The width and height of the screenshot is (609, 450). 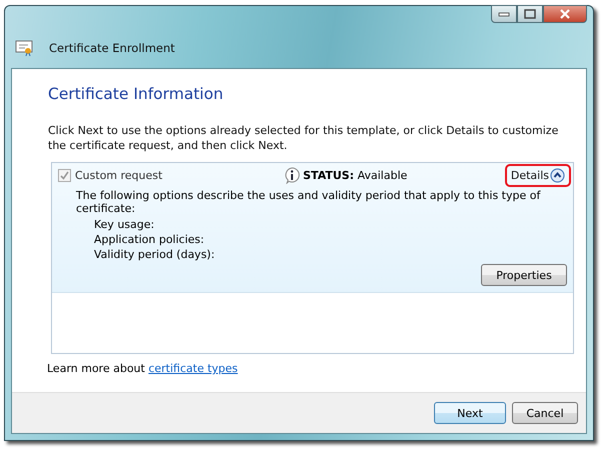 I want to click on collapse-icon, so click(x=557, y=175).